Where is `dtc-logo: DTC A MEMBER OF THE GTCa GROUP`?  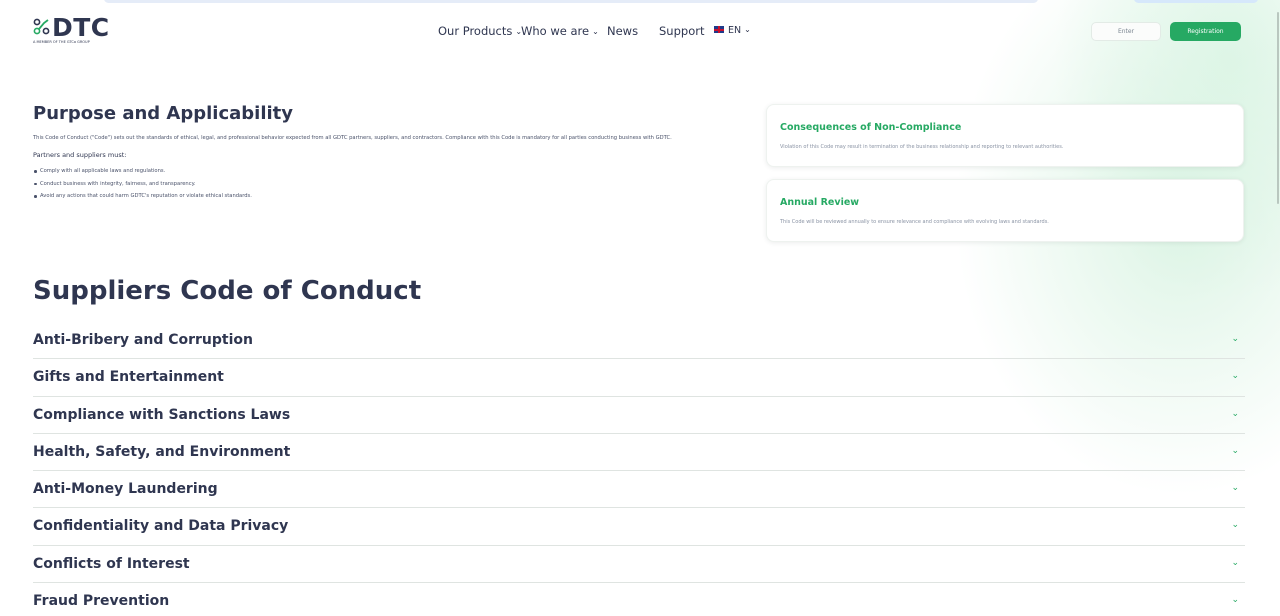
dtc-logo: DTC A MEMBER OF THE GTCa GROUP is located at coordinates (73, 30).